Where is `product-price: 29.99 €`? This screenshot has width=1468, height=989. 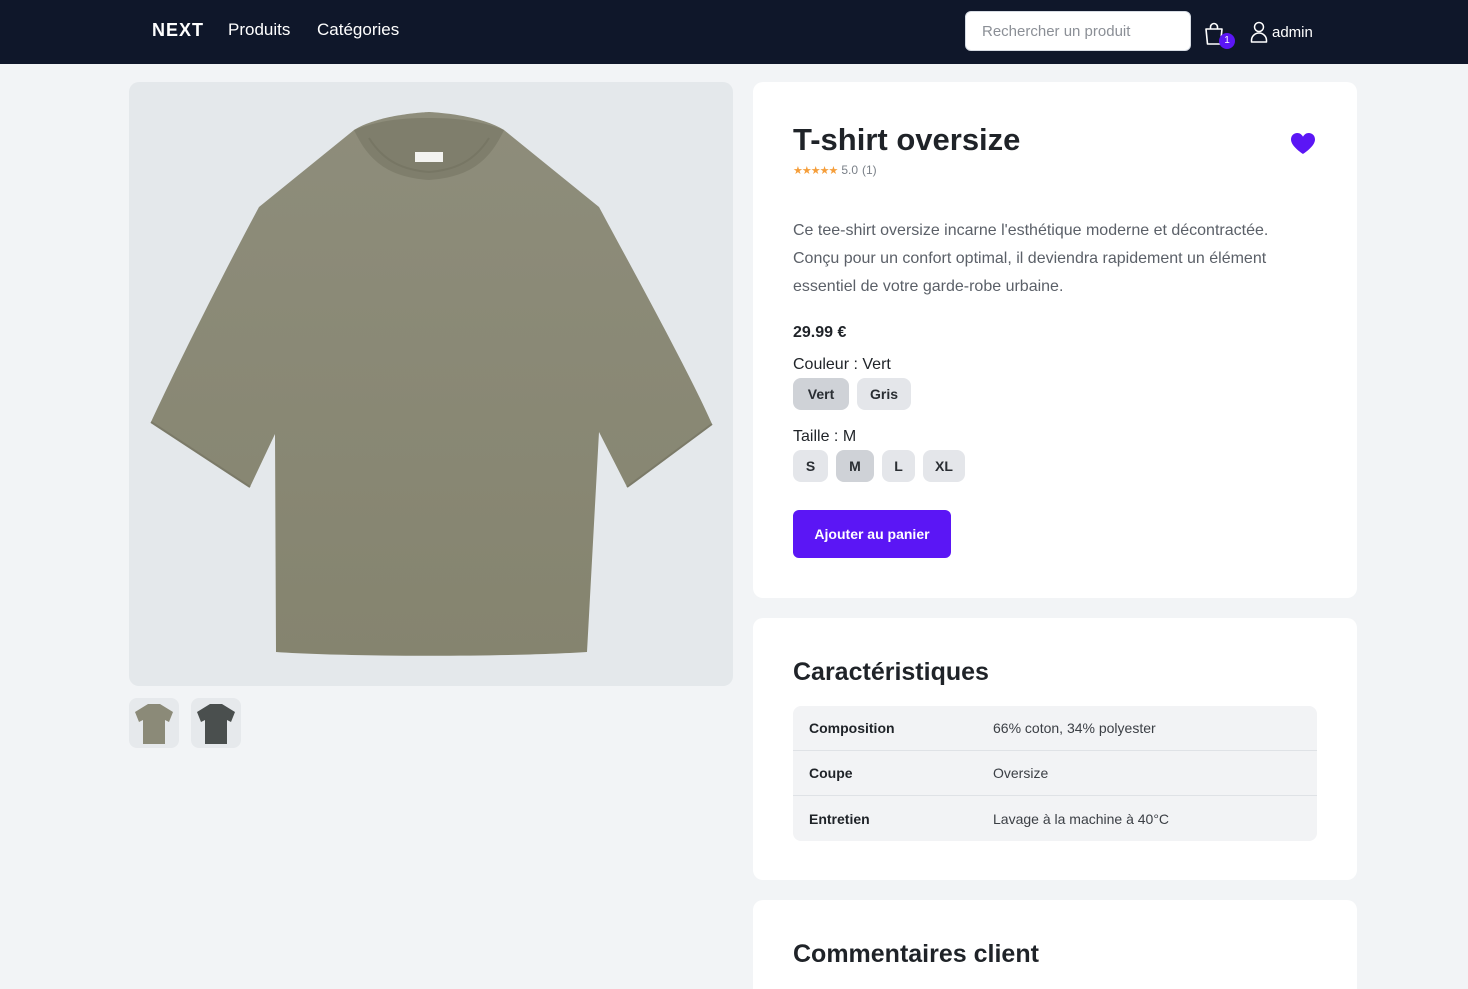 product-price: 29.99 € is located at coordinates (820, 332).